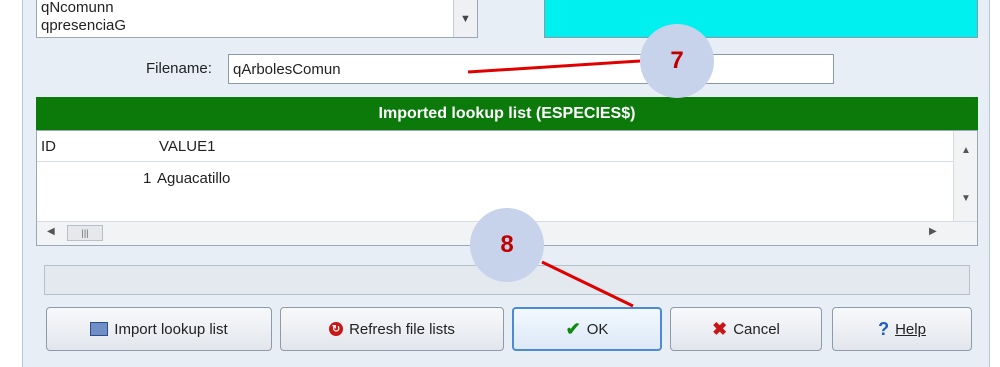 The width and height of the screenshot is (1000, 367). I want to click on refresh-button-label: Refresh file lists, so click(402, 329).